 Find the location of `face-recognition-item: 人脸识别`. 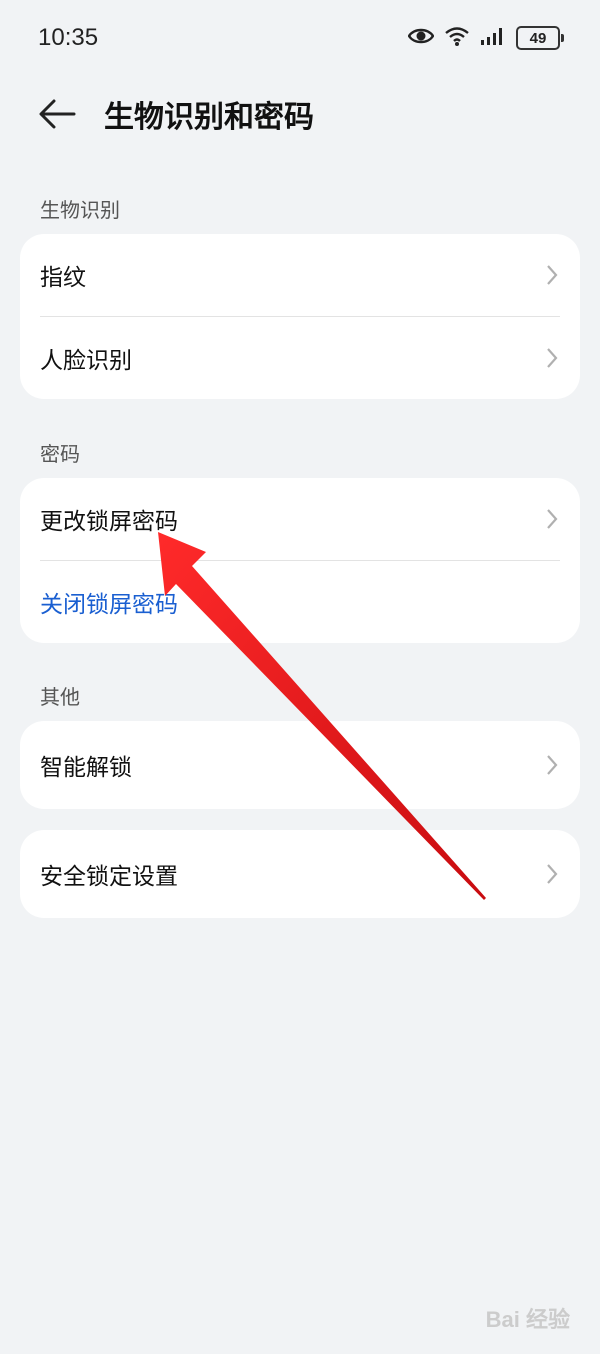

face-recognition-item: 人脸识别 is located at coordinates (300, 358).